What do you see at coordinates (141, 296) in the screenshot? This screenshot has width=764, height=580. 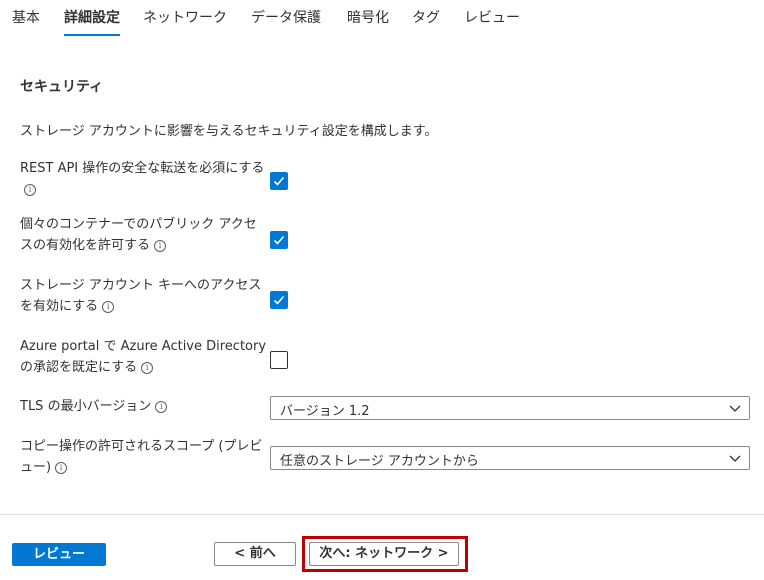 I see `key-access-label-text: ストレージ アカウント キーへのアクセスを有効にする` at bounding box center [141, 296].